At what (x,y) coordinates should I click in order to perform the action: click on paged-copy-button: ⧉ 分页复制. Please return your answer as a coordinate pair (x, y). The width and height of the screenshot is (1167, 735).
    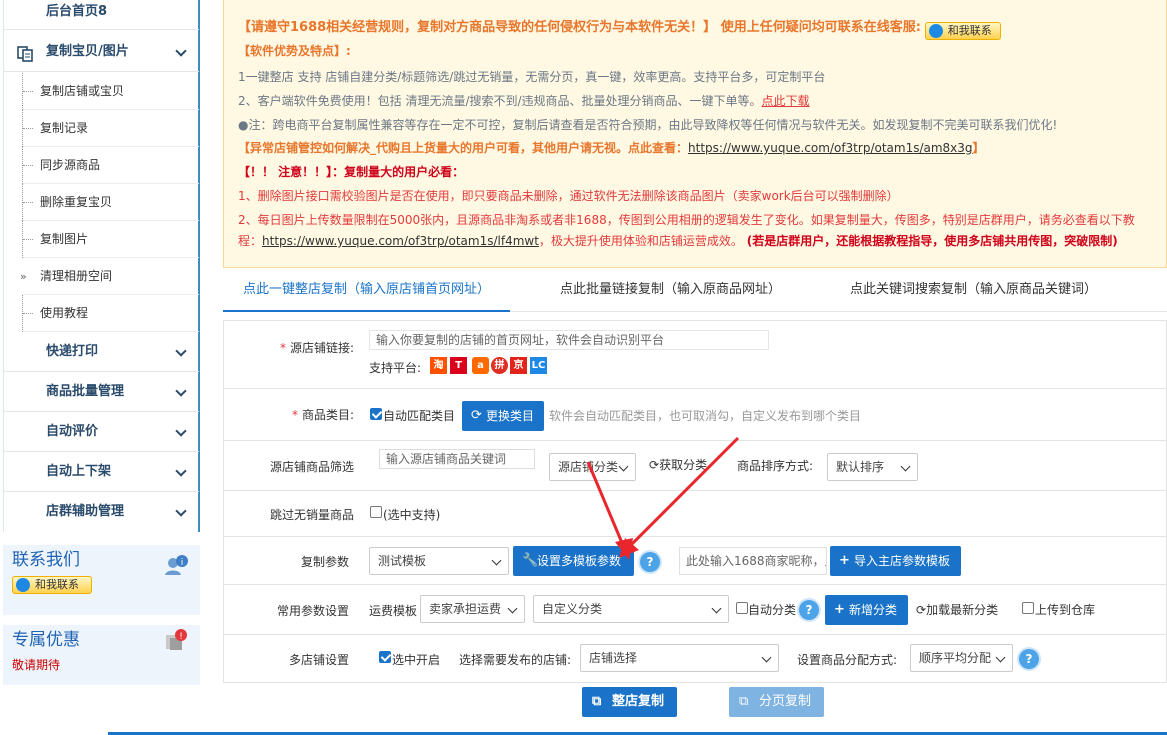
    Looking at the image, I should click on (776, 702).